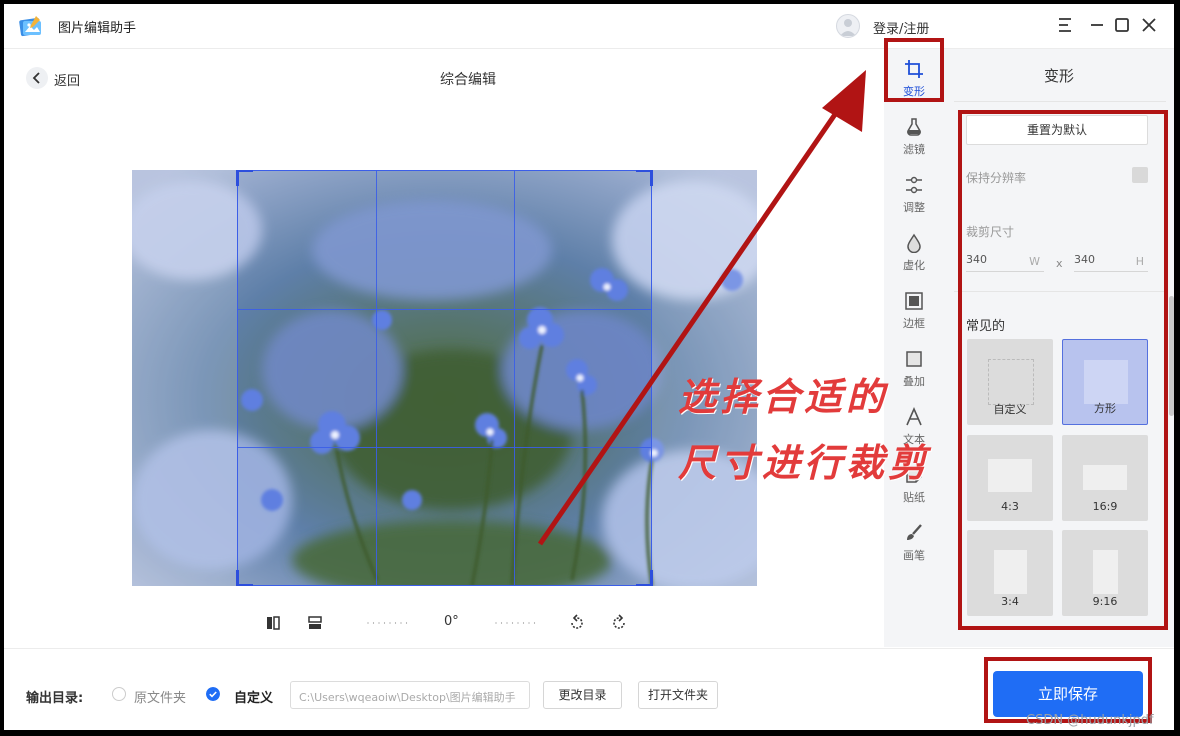 The width and height of the screenshot is (1180, 736). Describe the element at coordinates (783, 397) in the screenshot. I see `annotation-text-line1: 选择合适的` at that location.